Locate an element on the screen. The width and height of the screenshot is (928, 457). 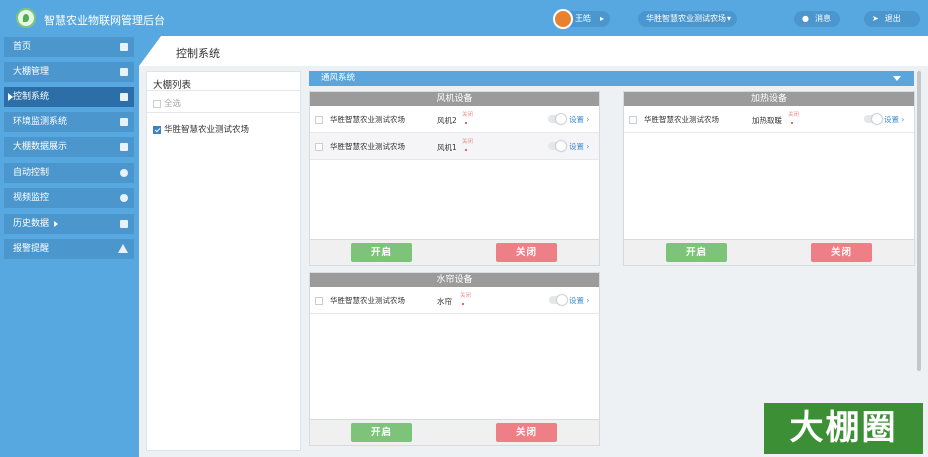
logout-button: ➤ 退出 is located at coordinates (892, 19).